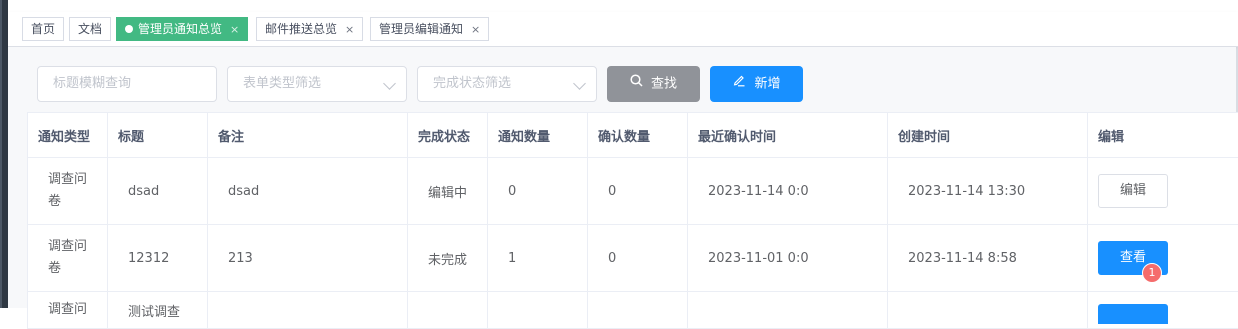  Describe the element at coordinates (4, 154) in the screenshot. I see `left-window-edge` at that location.